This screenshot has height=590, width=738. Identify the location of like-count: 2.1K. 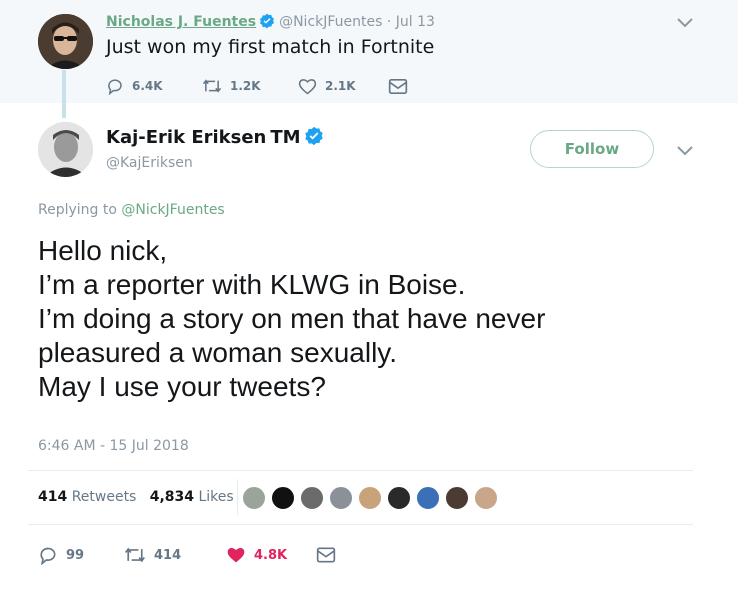
(340, 86).